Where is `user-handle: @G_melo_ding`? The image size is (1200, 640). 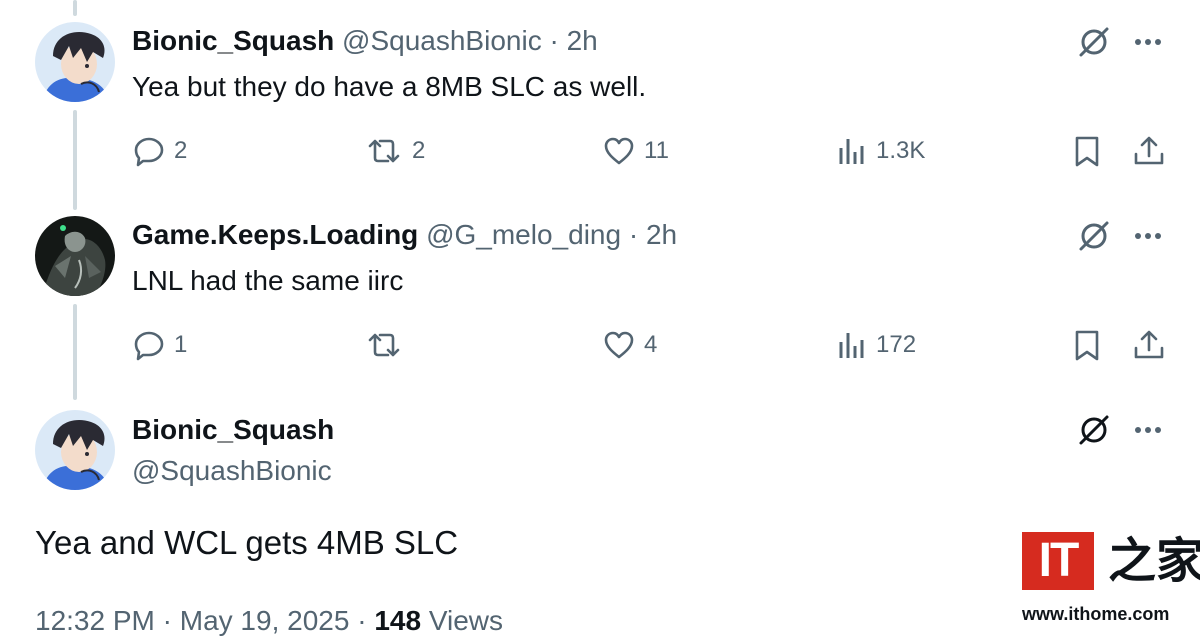
user-handle: @G_melo_ding is located at coordinates (523, 234).